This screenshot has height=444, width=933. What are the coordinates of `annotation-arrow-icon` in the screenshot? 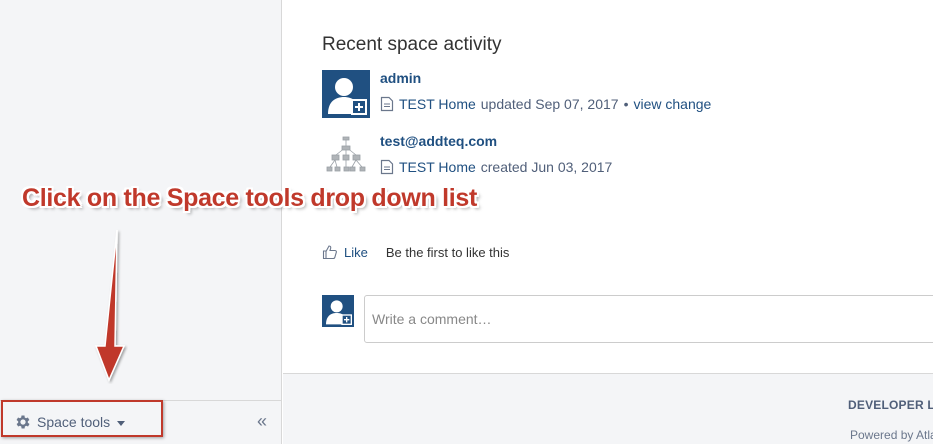 It's located at (110, 305).